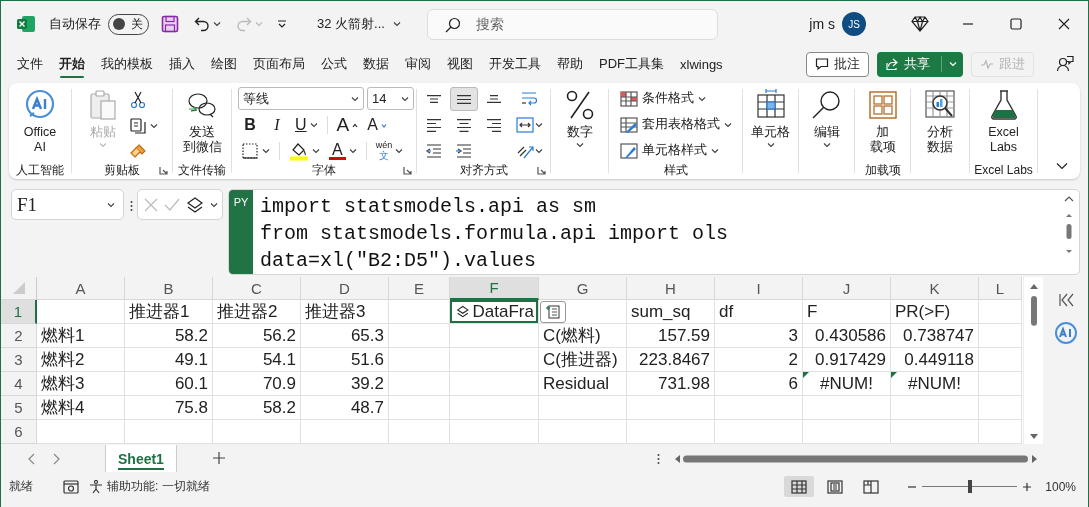 This screenshot has width=1089, height=507. Describe the element at coordinates (759, 360) in the screenshot. I see `table-cell: 2` at that location.